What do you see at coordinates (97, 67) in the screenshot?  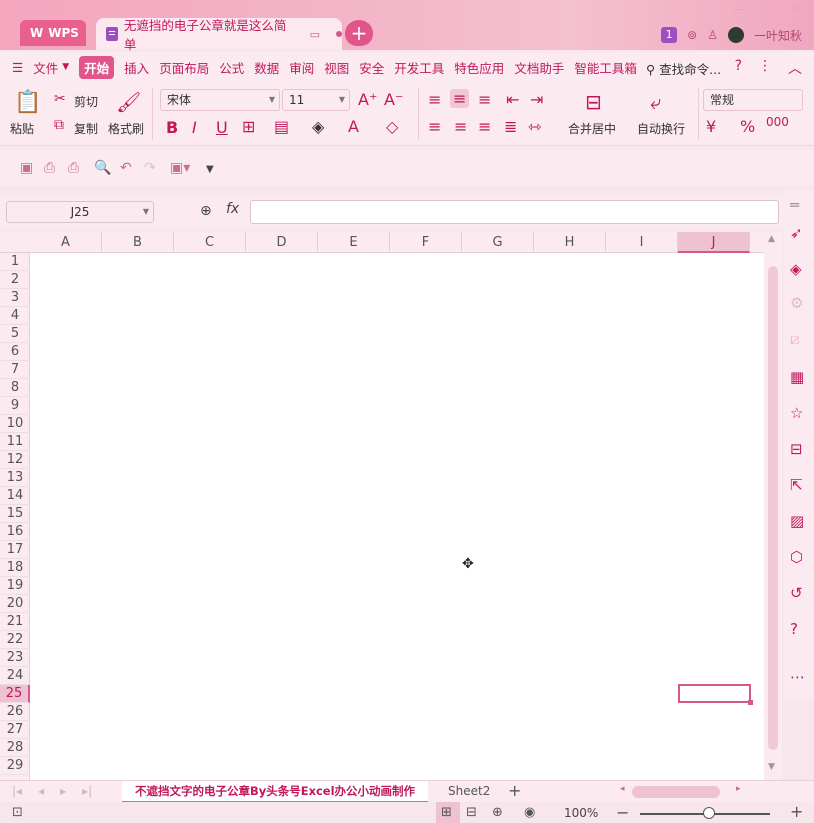 I see `menu-home: 开始` at bounding box center [97, 67].